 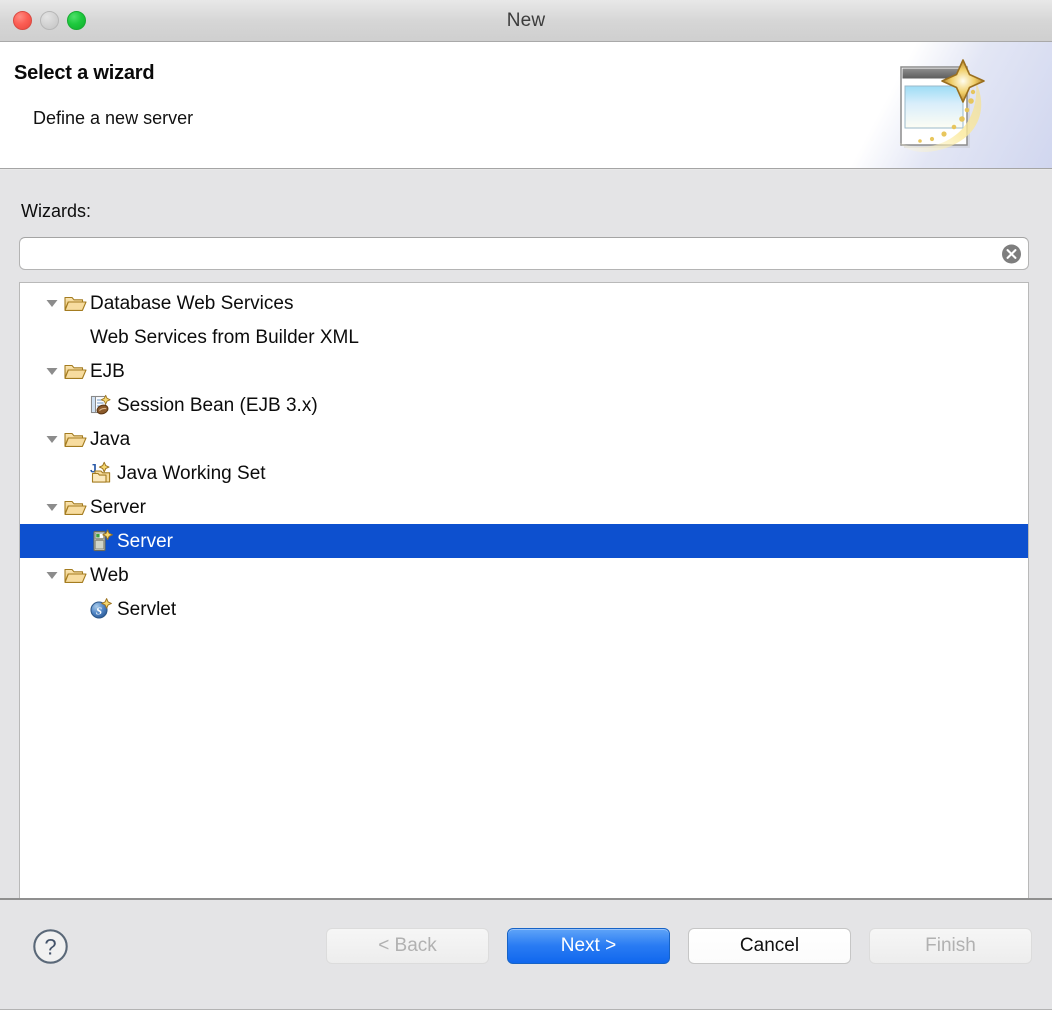 I want to click on tree-item-database-web-services: Database Web Services, so click(x=524, y=303).